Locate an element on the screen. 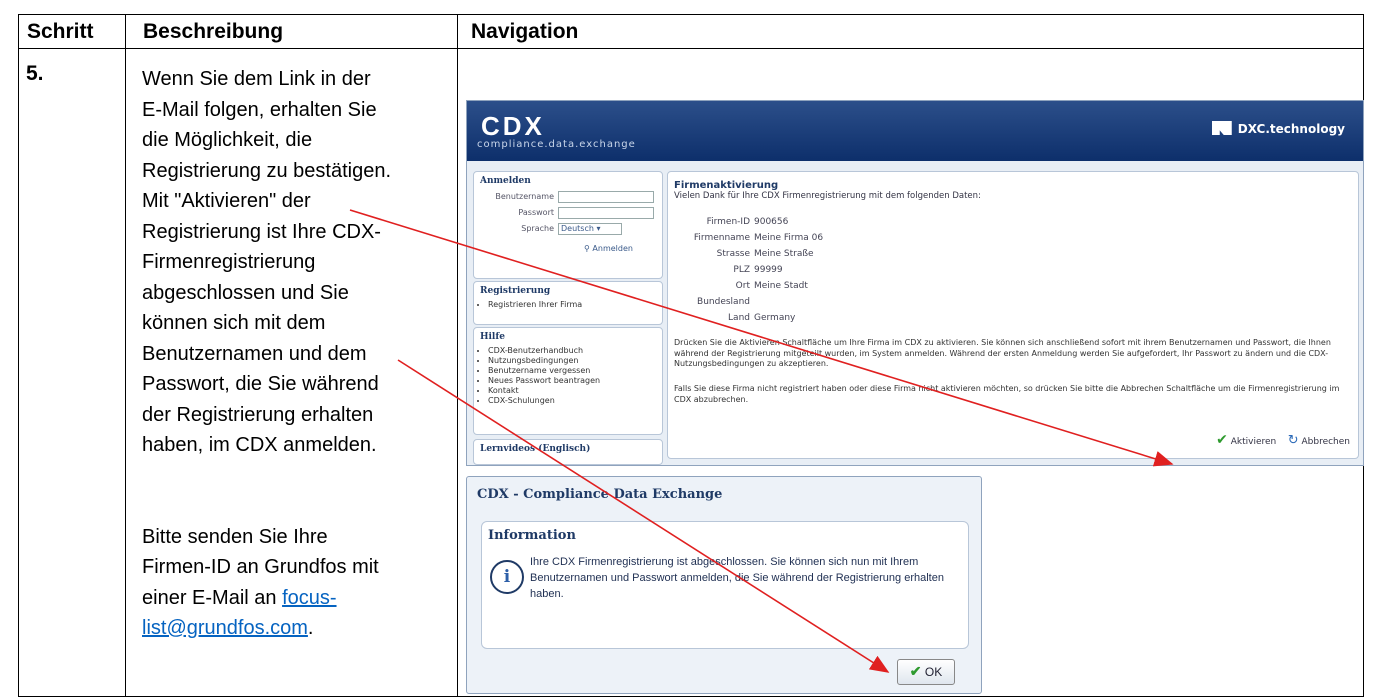  videos-box: Lernvideos (Englisch) is located at coordinates (568, 452).